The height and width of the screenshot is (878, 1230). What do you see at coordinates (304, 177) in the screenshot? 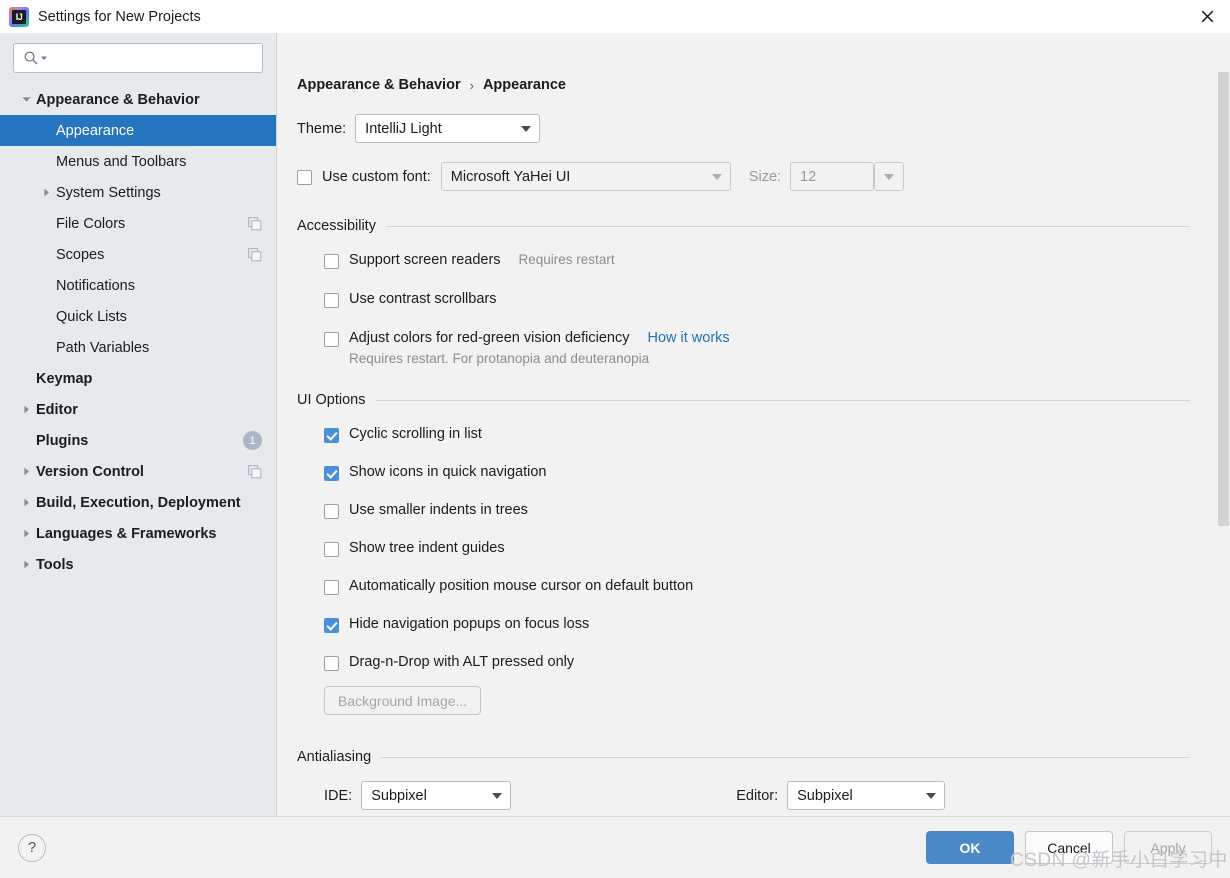
I see `use-custom-font-checkbox` at bounding box center [304, 177].